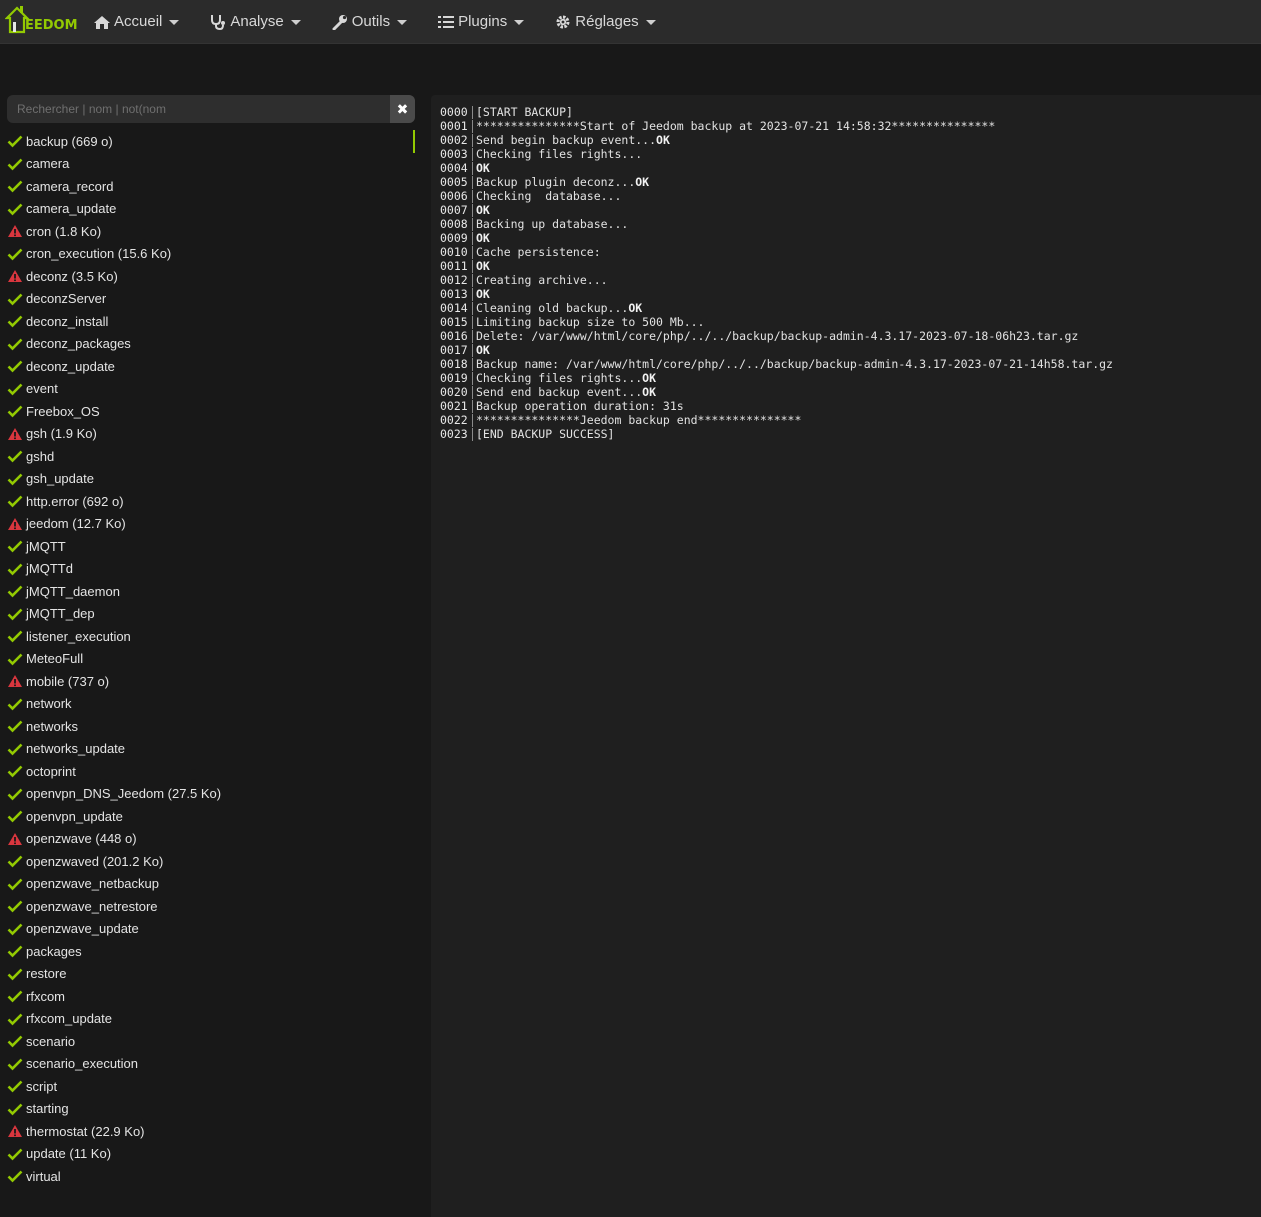 The image size is (1261, 1217). I want to click on log-item: gsh (1.9 Ko), so click(207, 434).